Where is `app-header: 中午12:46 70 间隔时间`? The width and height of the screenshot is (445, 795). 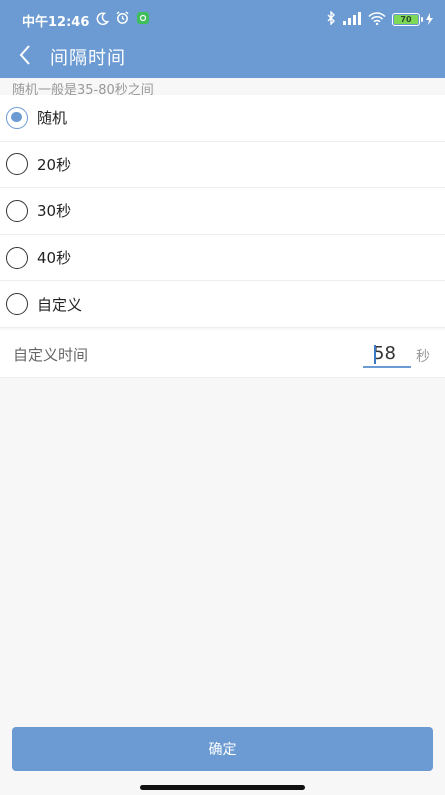 app-header: 中午12:46 70 间隔时间 is located at coordinates (222, 39).